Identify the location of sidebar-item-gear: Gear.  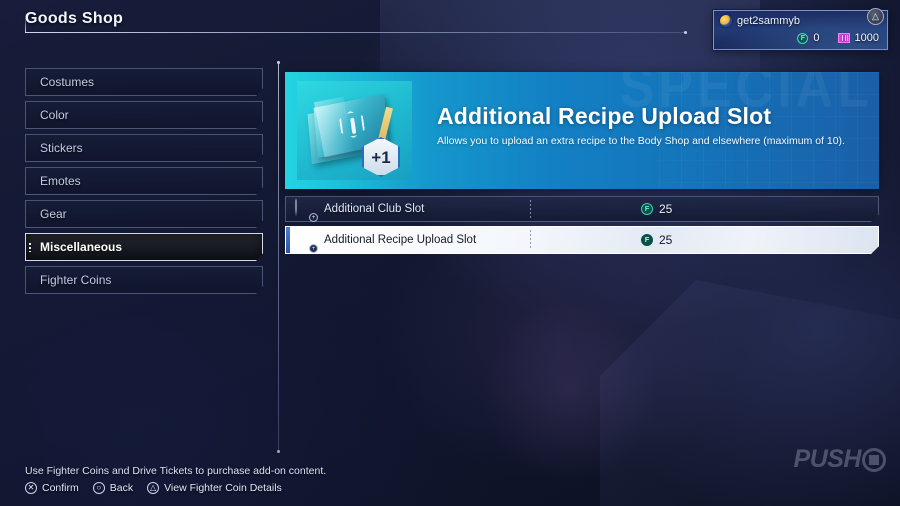
(144, 214).